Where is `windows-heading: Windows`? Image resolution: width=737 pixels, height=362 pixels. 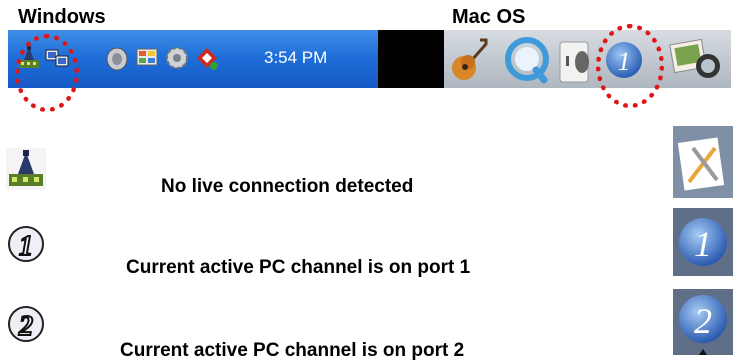
windows-heading: Windows is located at coordinates (62, 17).